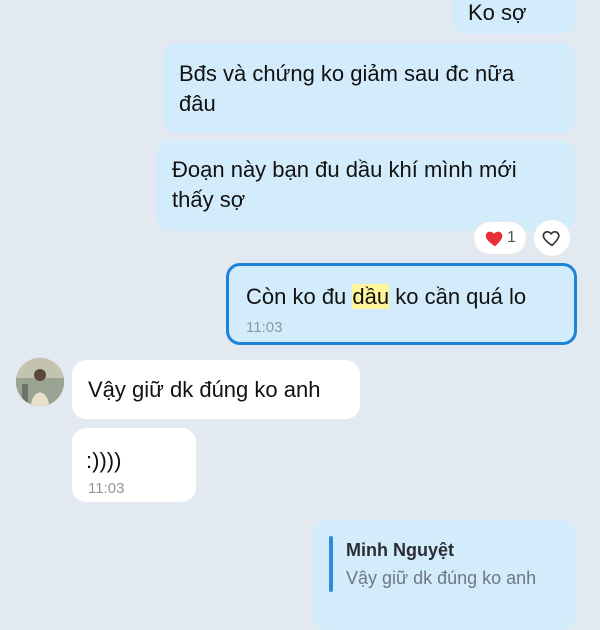 The height and width of the screenshot is (630, 600). What do you see at coordinates (134, 465) in the screenshot?
I see `message-bubble-received: :)))) 11:03` at bounding box center [134, 465].